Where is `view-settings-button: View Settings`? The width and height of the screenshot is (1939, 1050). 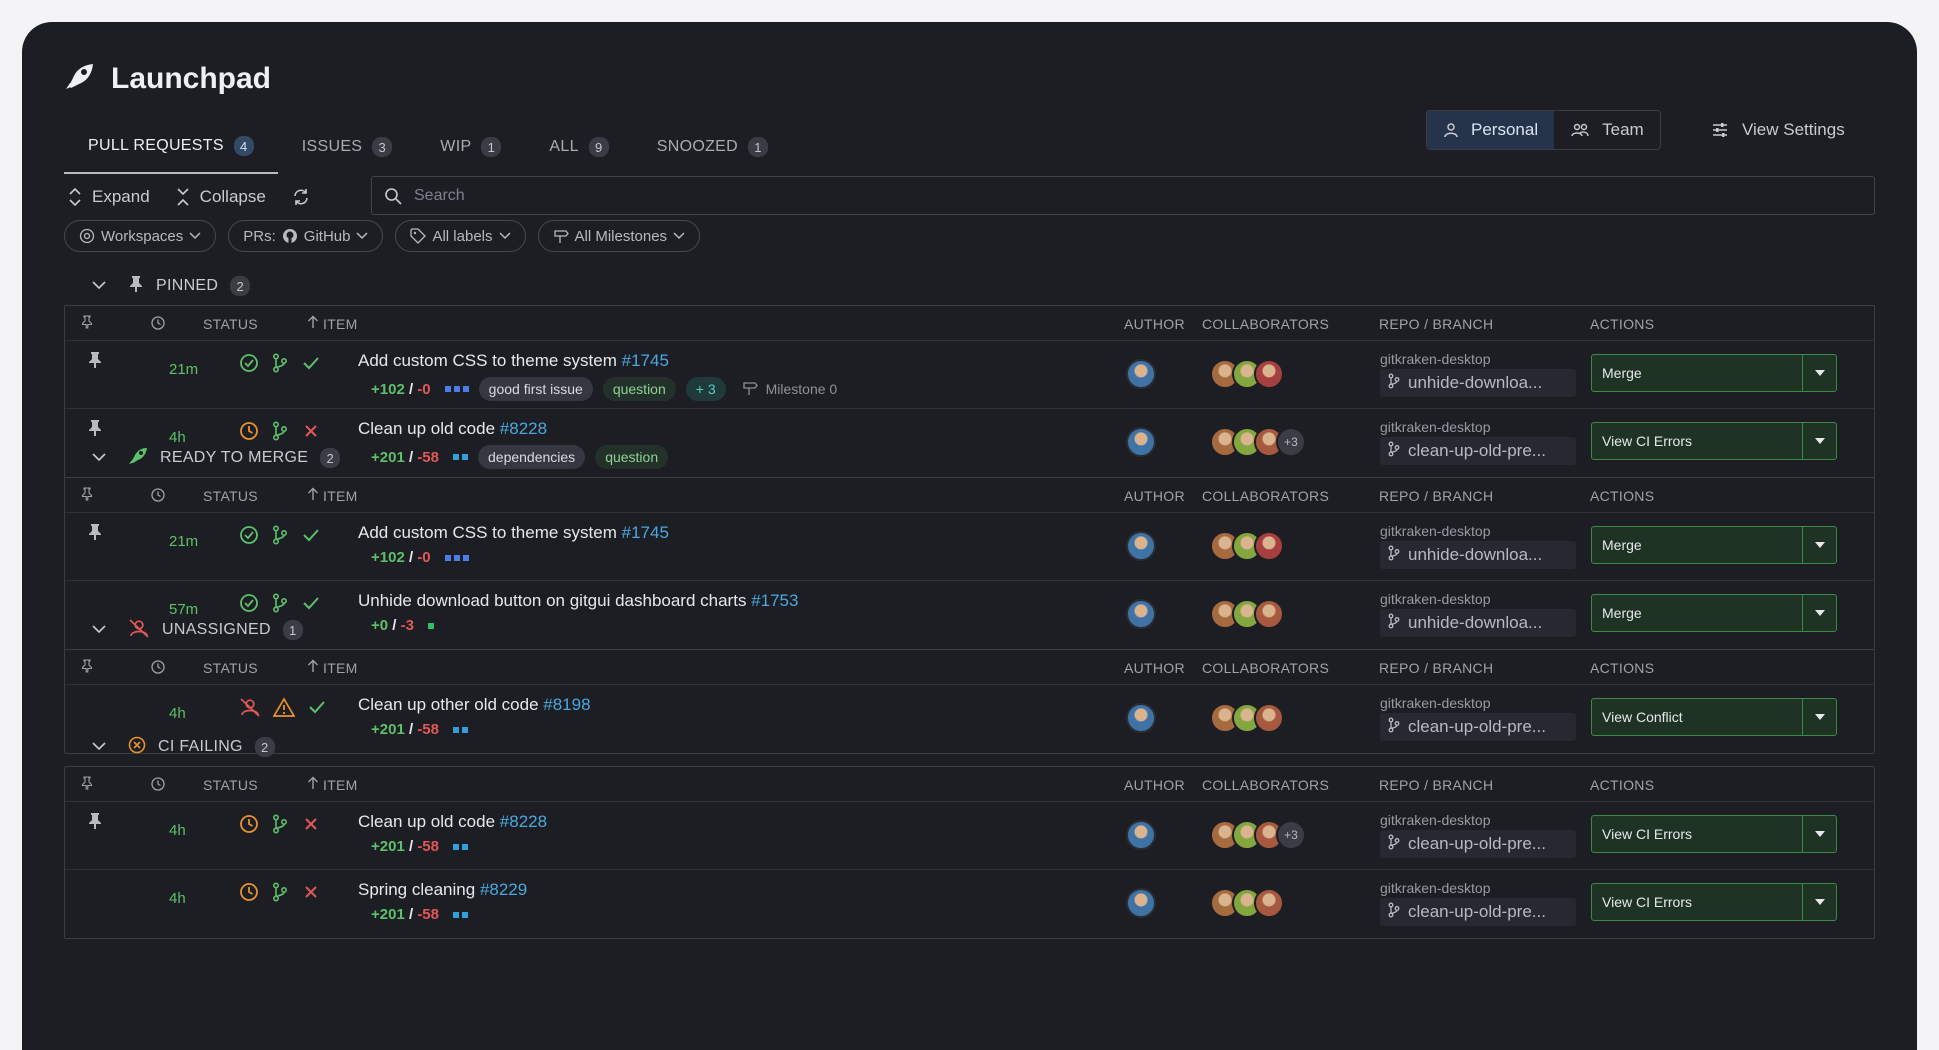
view-settings-button: View Settings is located at coordinates (1778, 130).